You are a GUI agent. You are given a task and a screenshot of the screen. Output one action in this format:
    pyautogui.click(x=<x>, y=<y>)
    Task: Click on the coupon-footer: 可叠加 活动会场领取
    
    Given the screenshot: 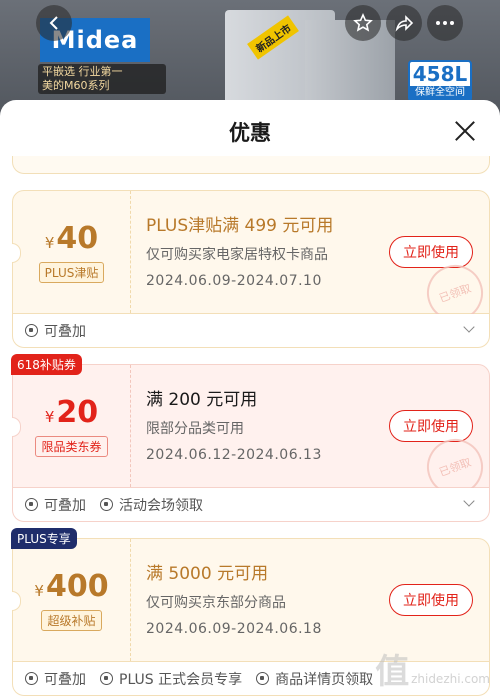 What is the action you would take?
    pyautogui.click(x=251, y=505)
    